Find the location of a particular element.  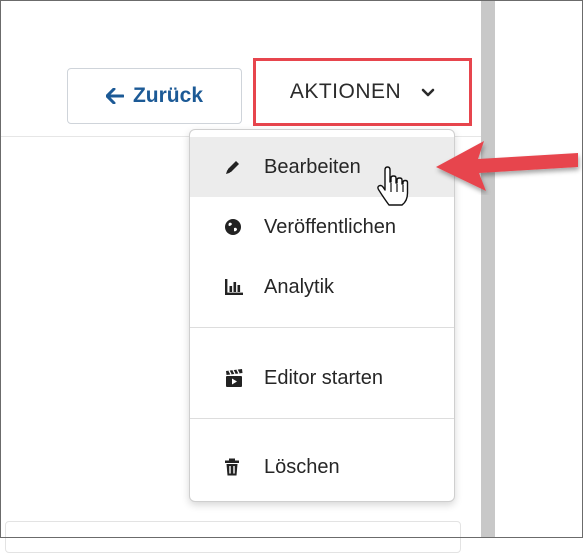

back-button: Zurück is located at coordinates (154, 96).